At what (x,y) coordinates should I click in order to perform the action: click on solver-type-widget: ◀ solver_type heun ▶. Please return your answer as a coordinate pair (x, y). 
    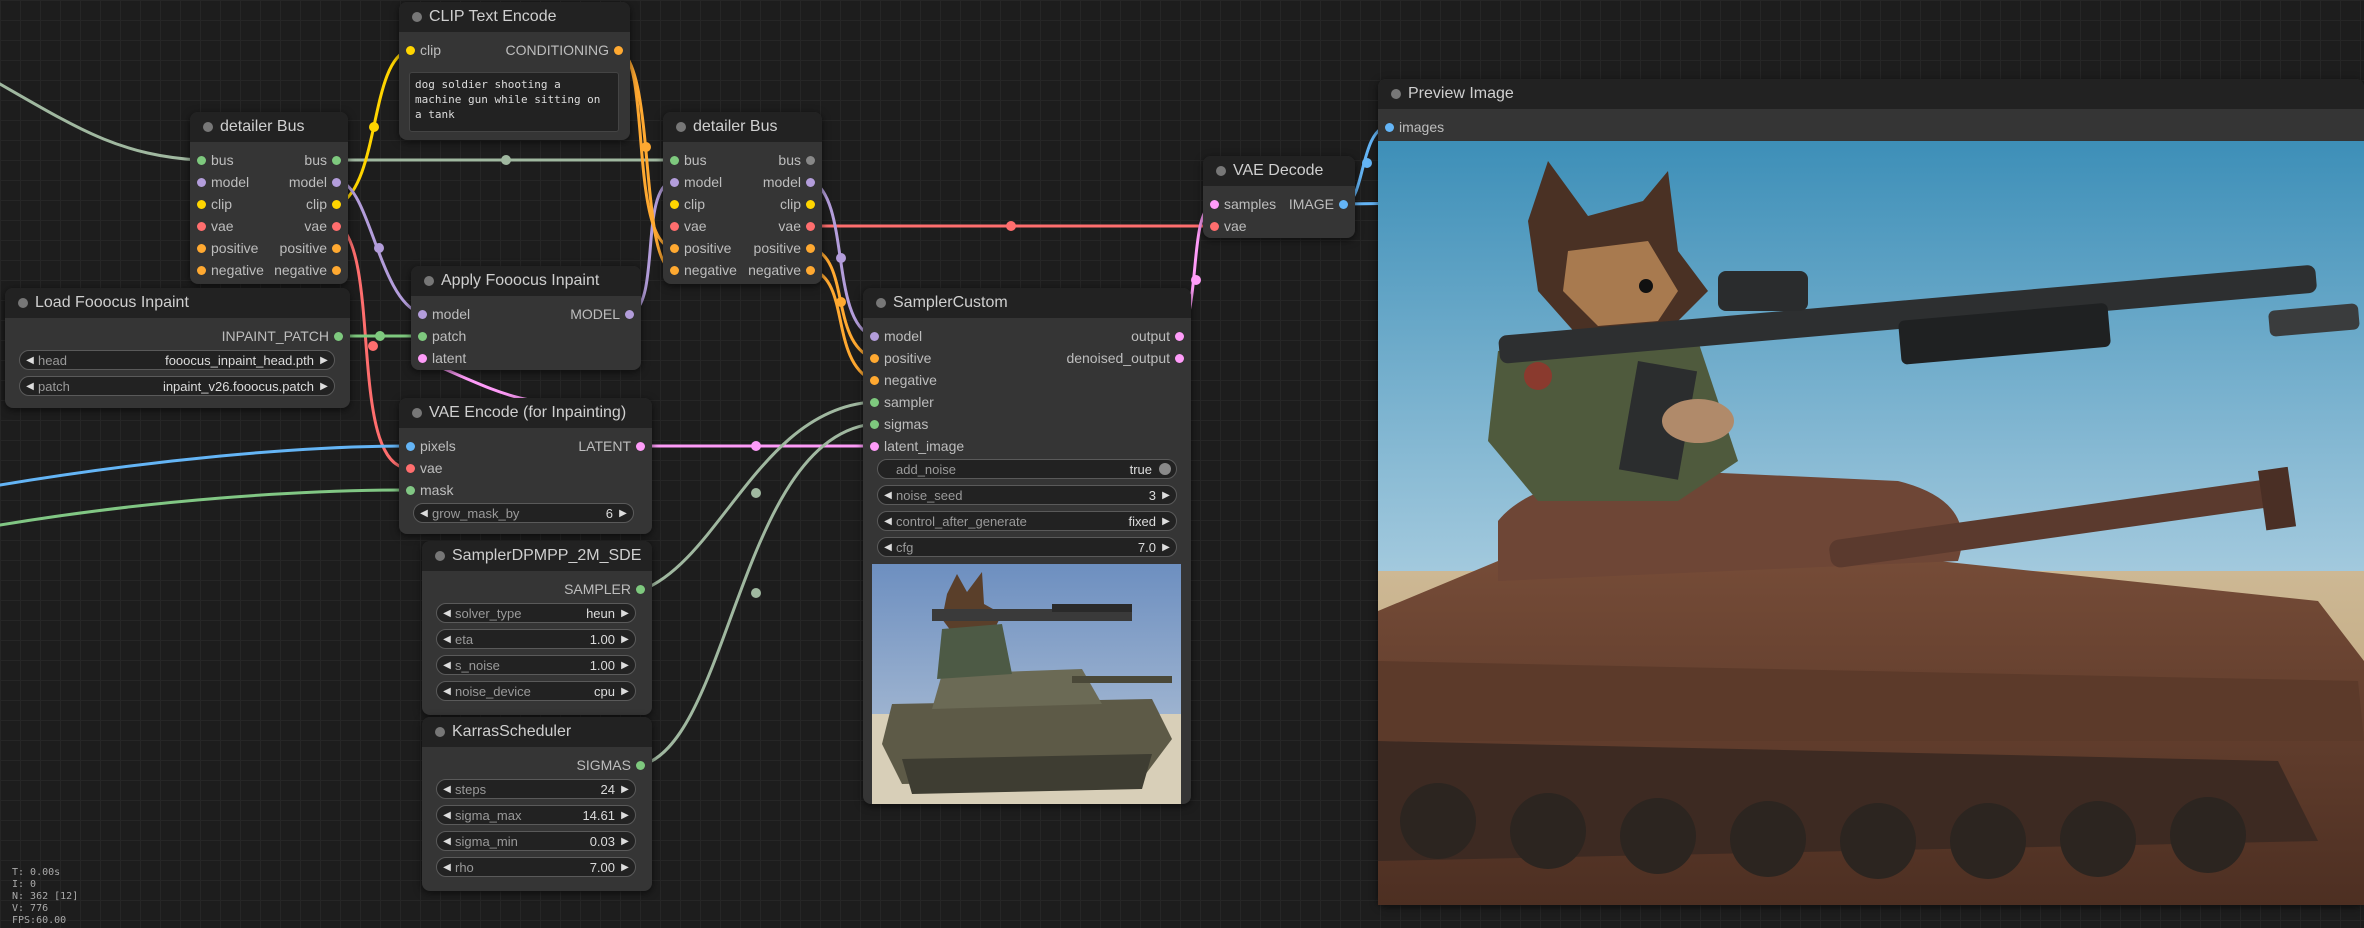
    Looking at the image, I should click on (536, 613).